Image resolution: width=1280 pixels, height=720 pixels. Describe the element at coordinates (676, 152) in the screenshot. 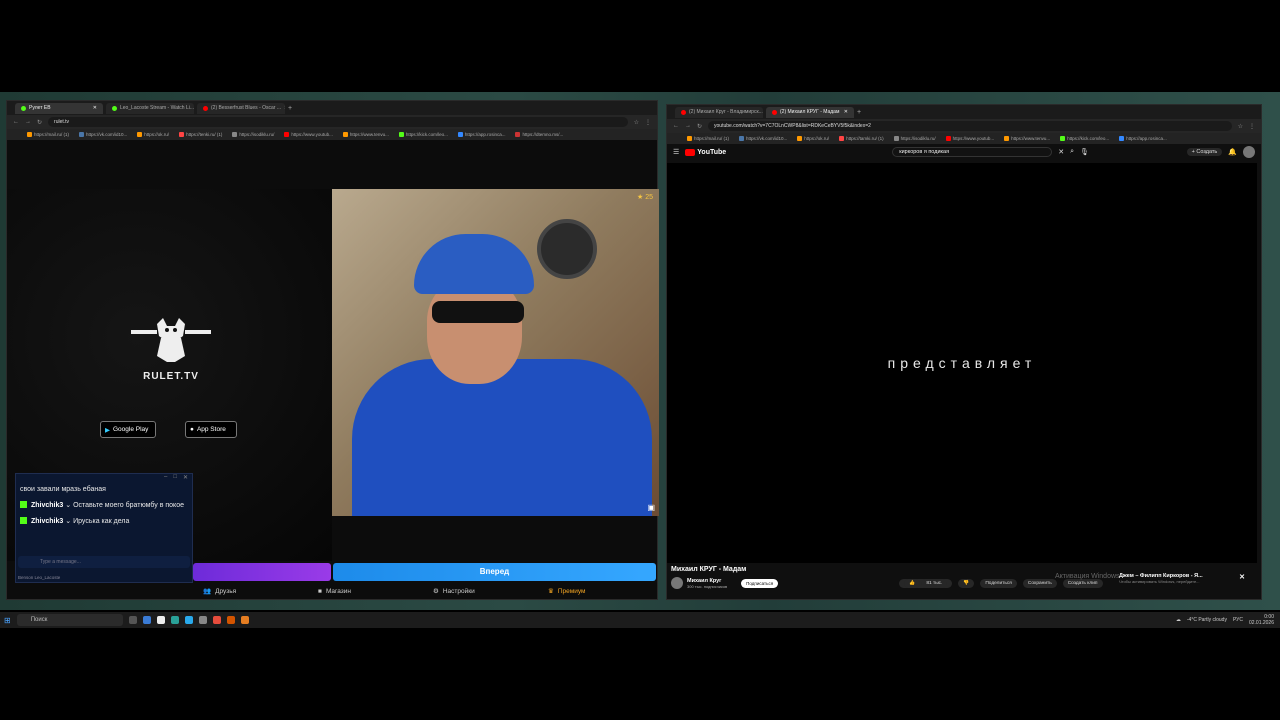

I see `hamburger-icon: ☰` at that location.